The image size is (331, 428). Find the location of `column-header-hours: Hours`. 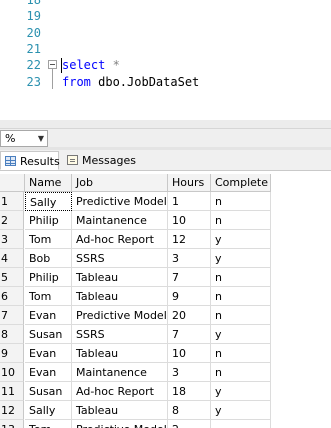

column-header-hours: Hours is located at coordinates (189, 183).